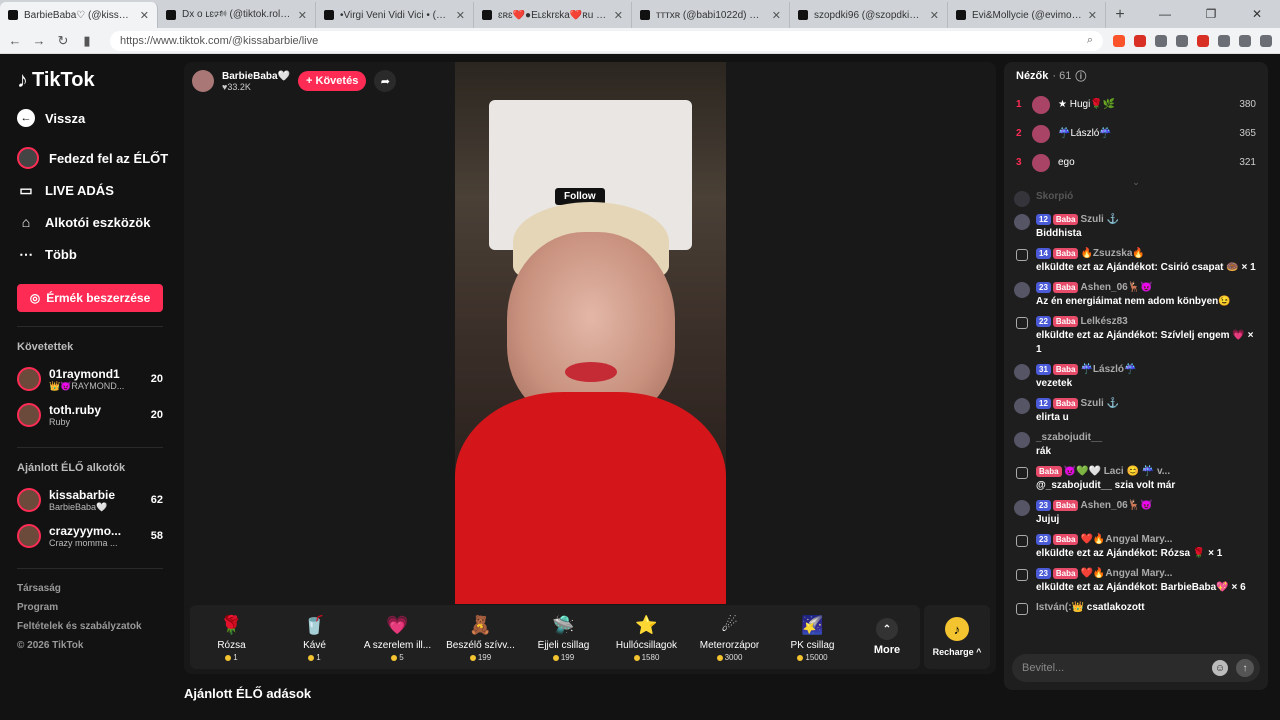  I want to click on sidebar-nav-item: Fedezd fel az ÉLŐT, so click(97, 158).